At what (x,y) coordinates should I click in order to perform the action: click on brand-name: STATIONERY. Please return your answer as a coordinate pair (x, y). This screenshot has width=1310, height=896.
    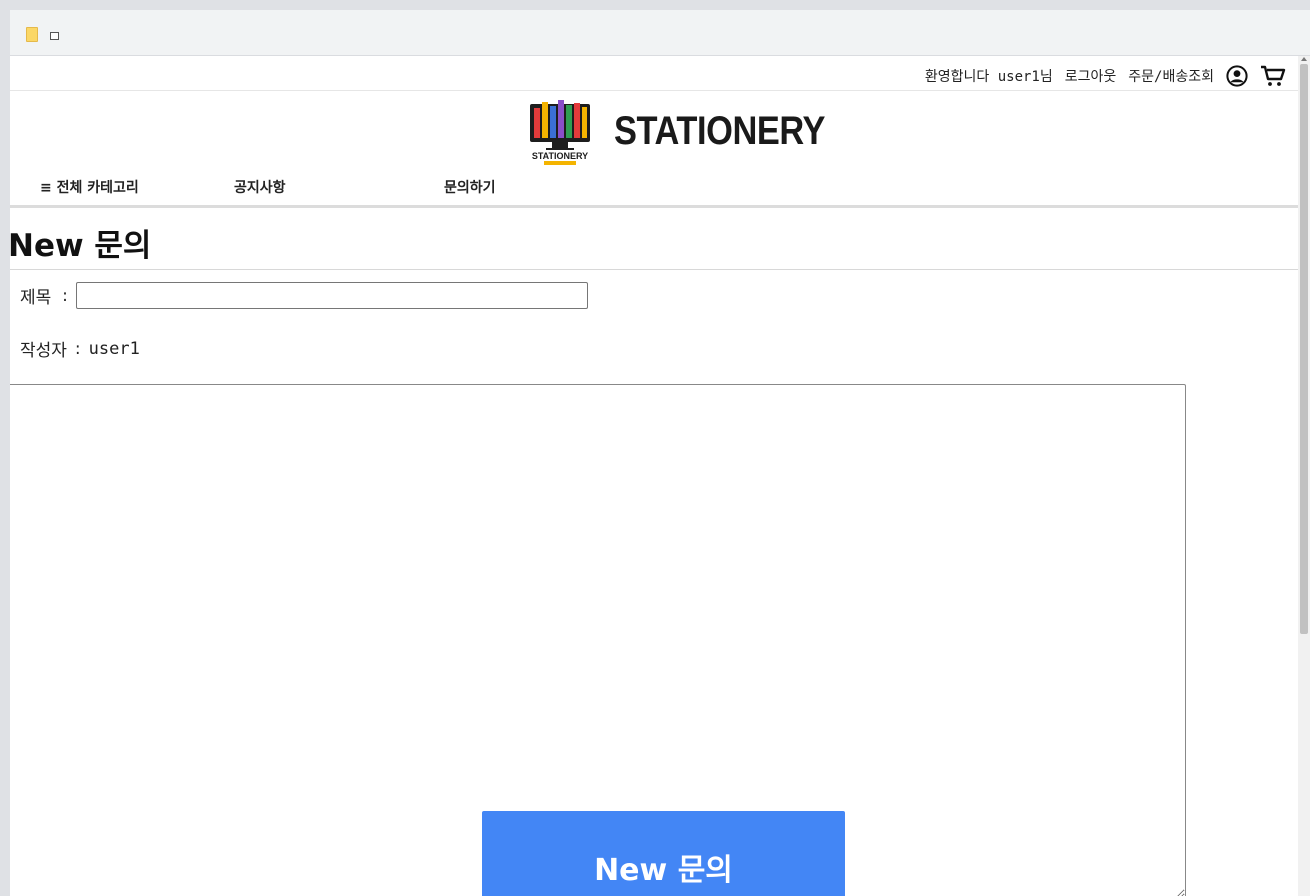
    Looking at the image, I should click on (719, 131).